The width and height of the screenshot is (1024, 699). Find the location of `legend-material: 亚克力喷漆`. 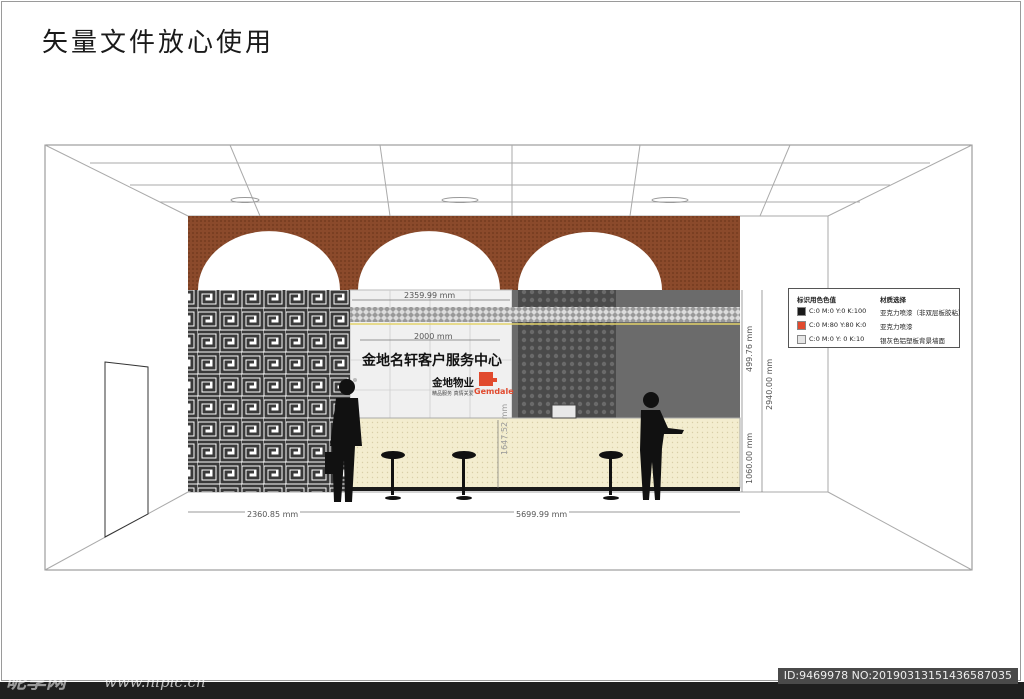

legend-material: 亚克力喷漆 is located at coordinates (896, 327).